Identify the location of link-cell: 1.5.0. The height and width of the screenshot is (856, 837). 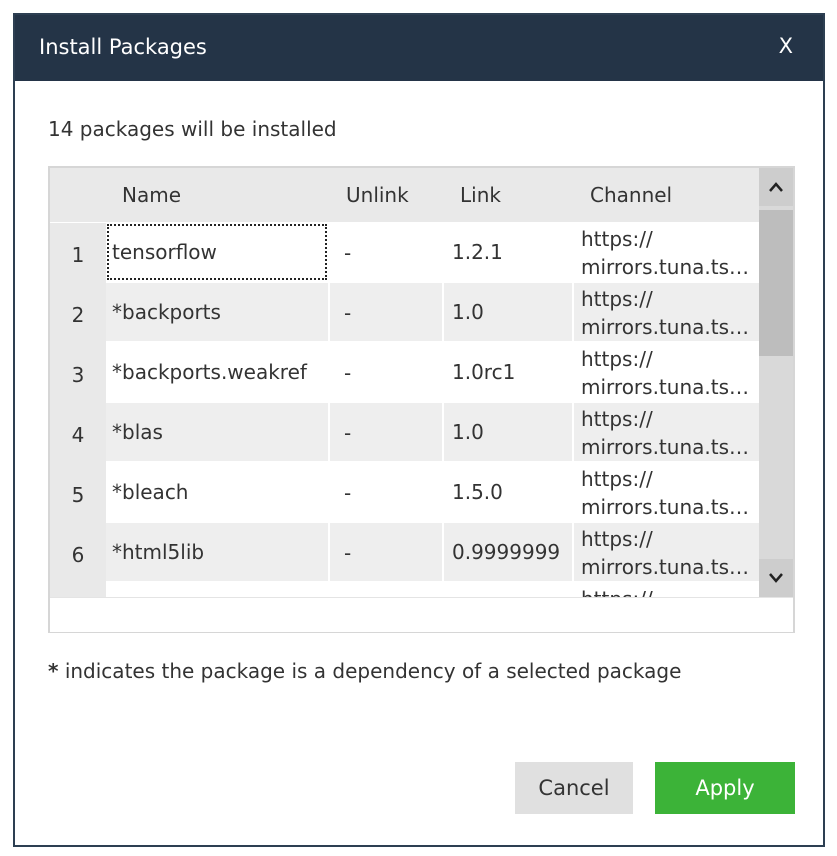
(508, 492).